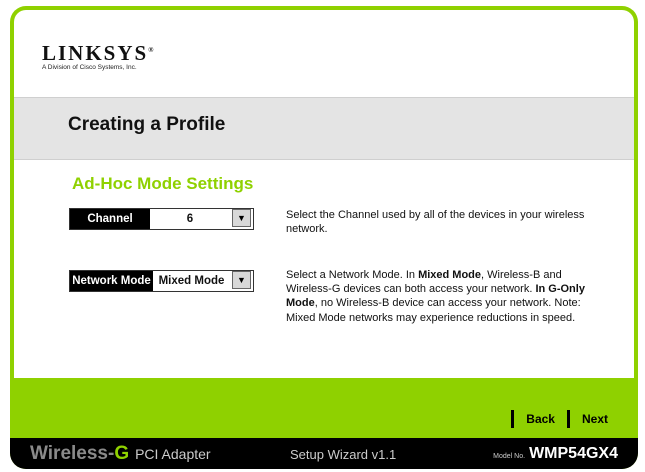 The width and height of the screenshot is (645, 472). I want to click on network-mode-select: Network Mode Mixed Mode ▼, so click(161, 281).